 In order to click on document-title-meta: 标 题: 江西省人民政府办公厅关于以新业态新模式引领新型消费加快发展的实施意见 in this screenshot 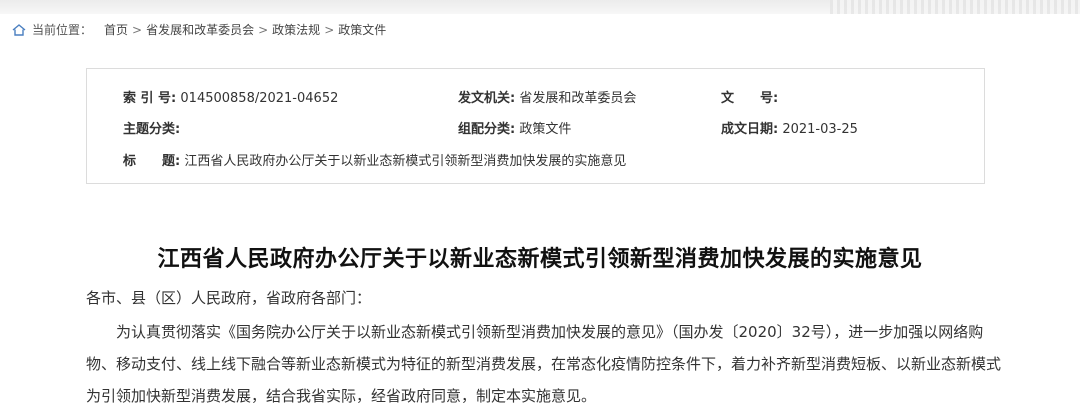, I will do `click(374, 159)`.